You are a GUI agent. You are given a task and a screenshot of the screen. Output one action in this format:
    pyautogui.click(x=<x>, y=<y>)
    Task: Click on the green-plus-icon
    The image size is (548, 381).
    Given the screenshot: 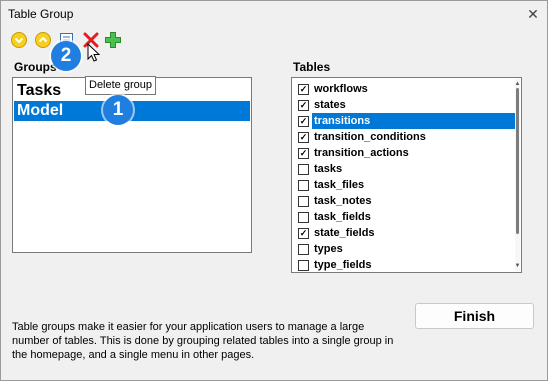 What is the action you would take?
    pyautogui.click(x=113, y=40)
    